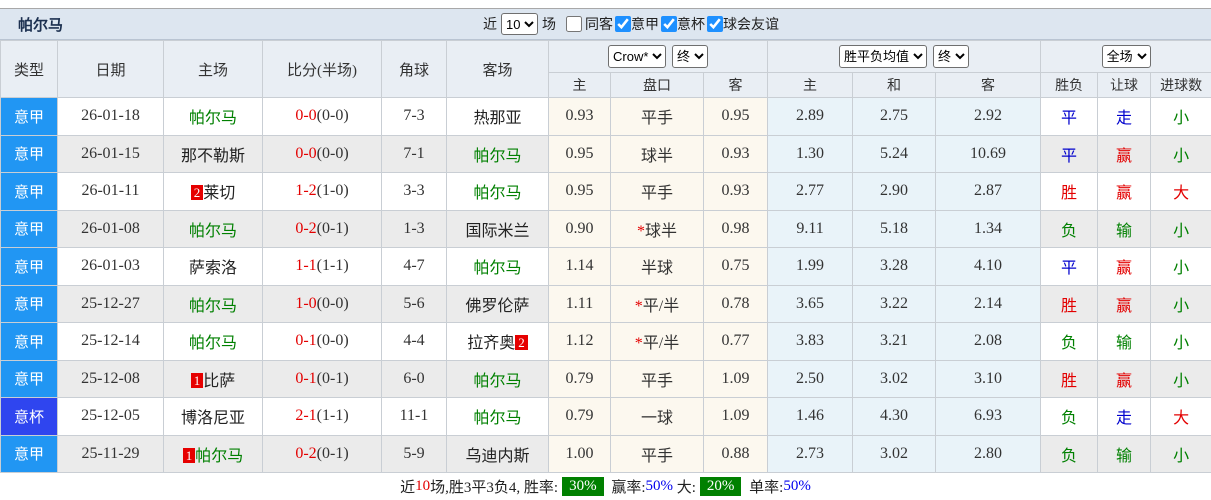 The height and width of the screenshot is (500, 1211). I want to click on handicap-result-cell: 赢, so click(1124, 378).